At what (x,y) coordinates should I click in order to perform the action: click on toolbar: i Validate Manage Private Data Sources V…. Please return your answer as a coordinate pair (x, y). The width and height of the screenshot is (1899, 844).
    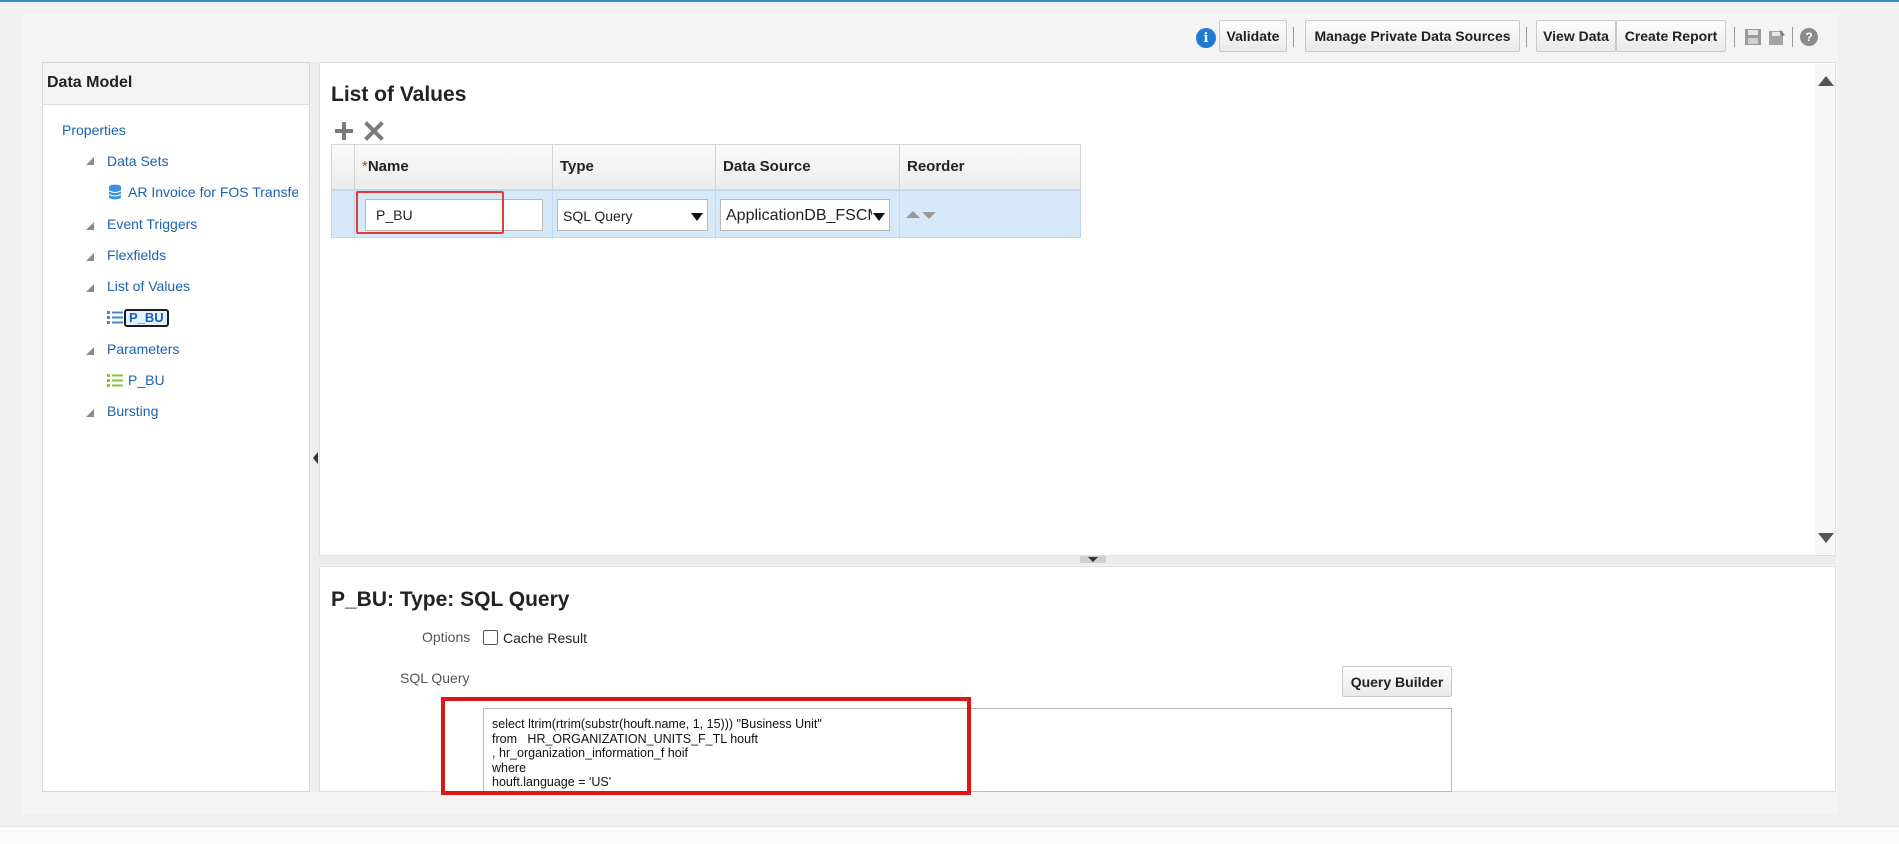
    Looking at the image, I should click on (930, 38).